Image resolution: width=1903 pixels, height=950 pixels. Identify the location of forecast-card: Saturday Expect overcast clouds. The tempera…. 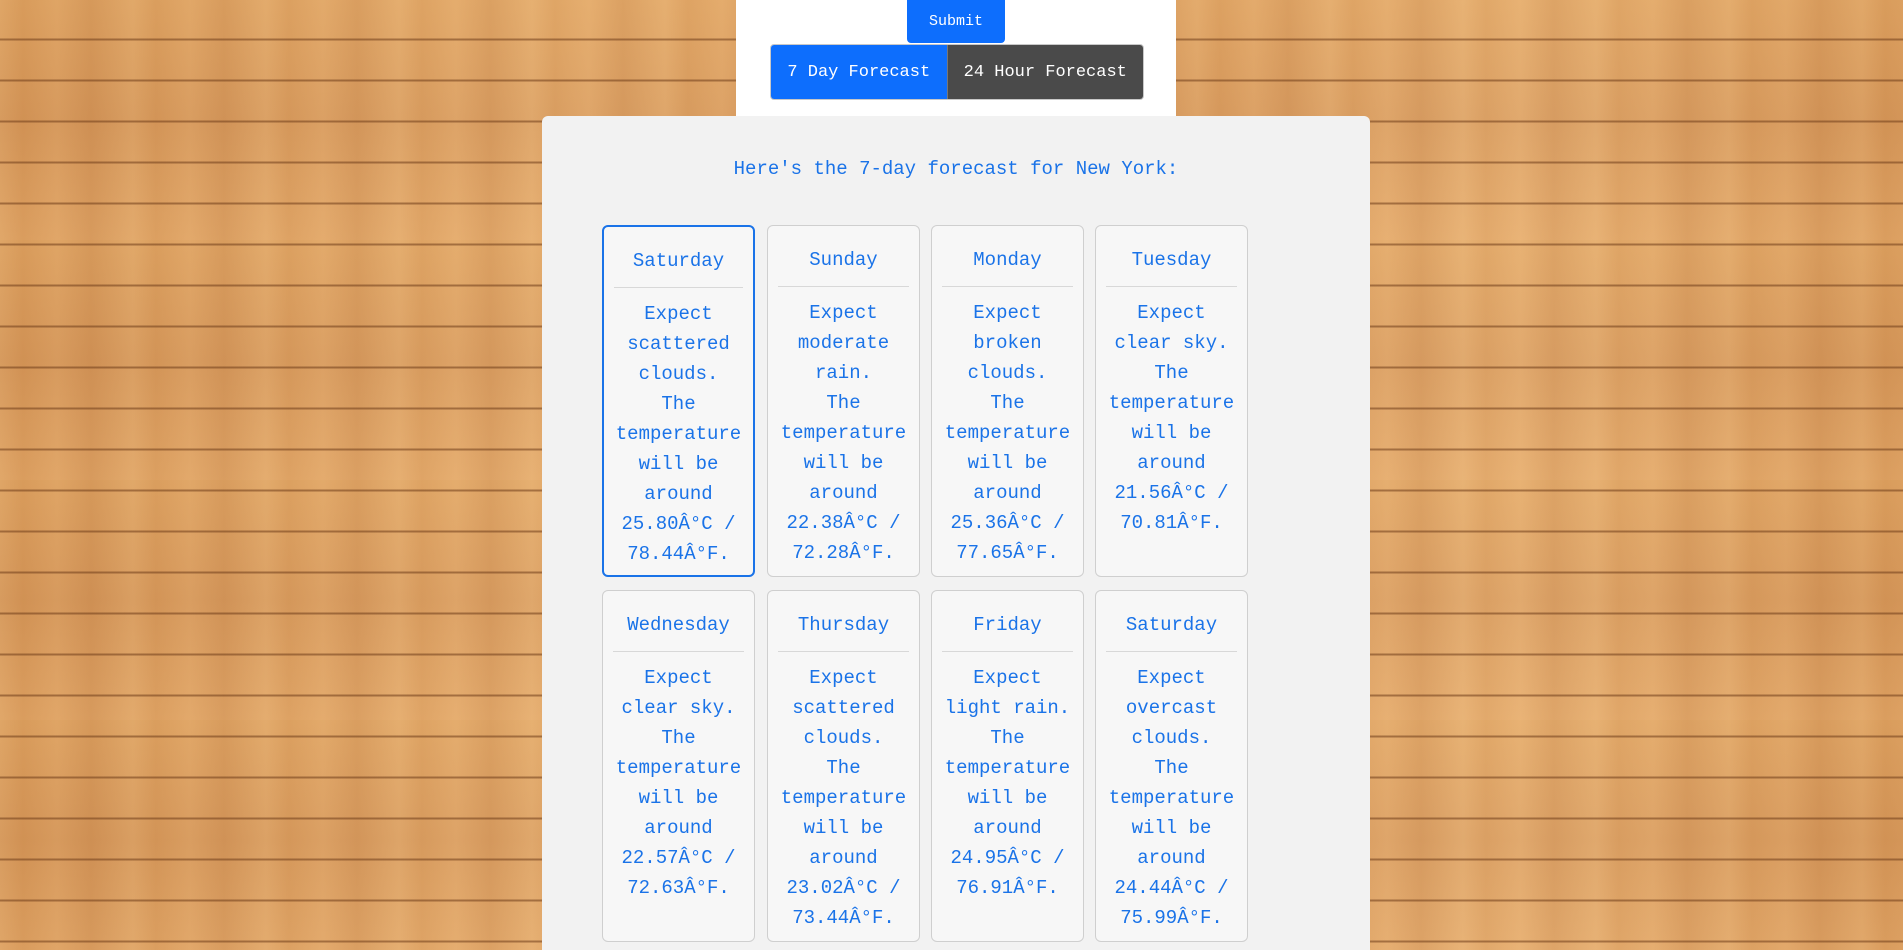
(1171, 766).